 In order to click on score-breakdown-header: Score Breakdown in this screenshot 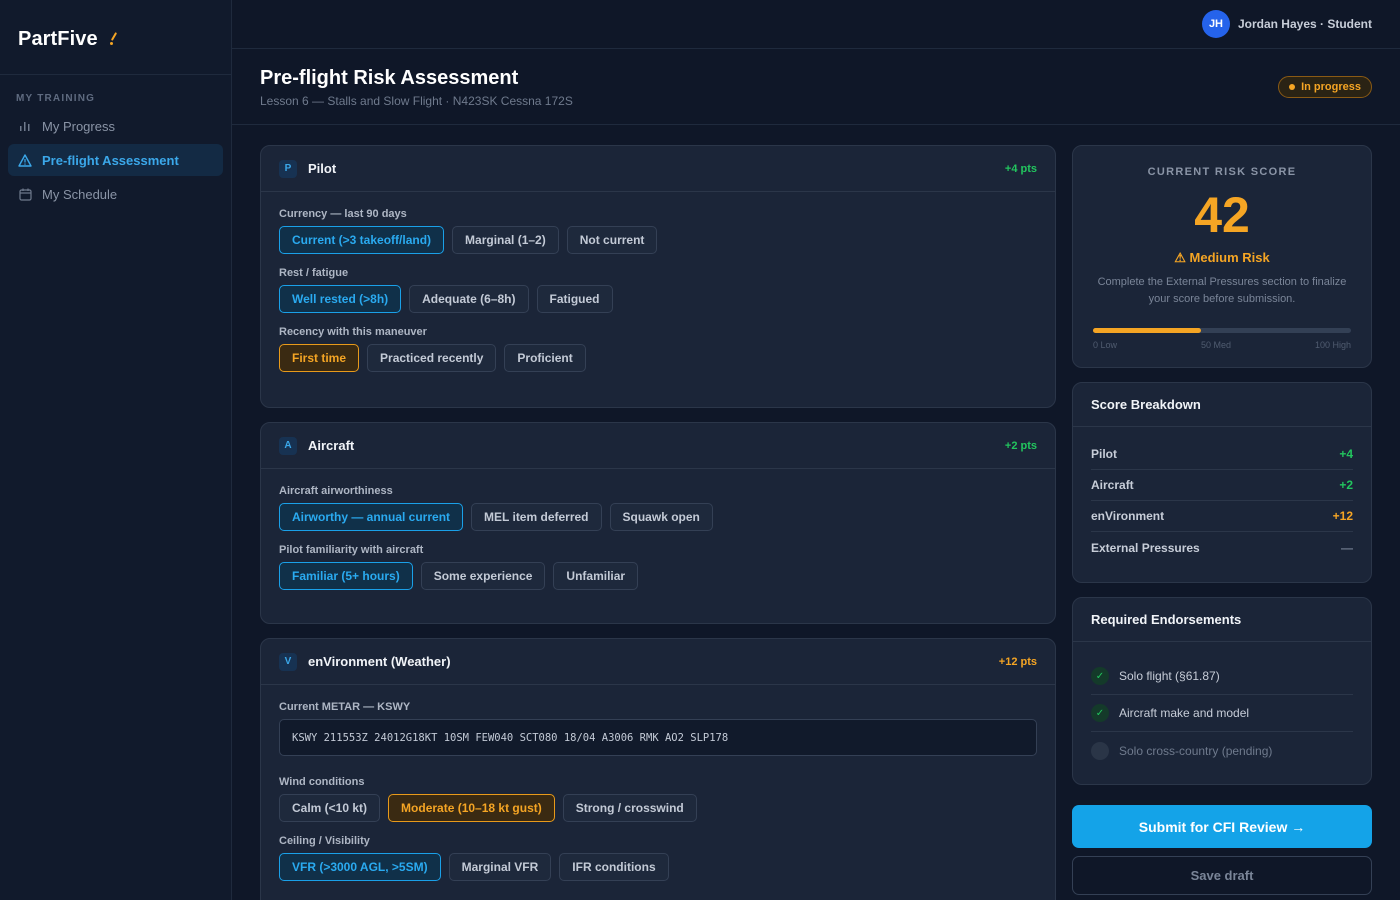, I will do `click(1222, 405)`.